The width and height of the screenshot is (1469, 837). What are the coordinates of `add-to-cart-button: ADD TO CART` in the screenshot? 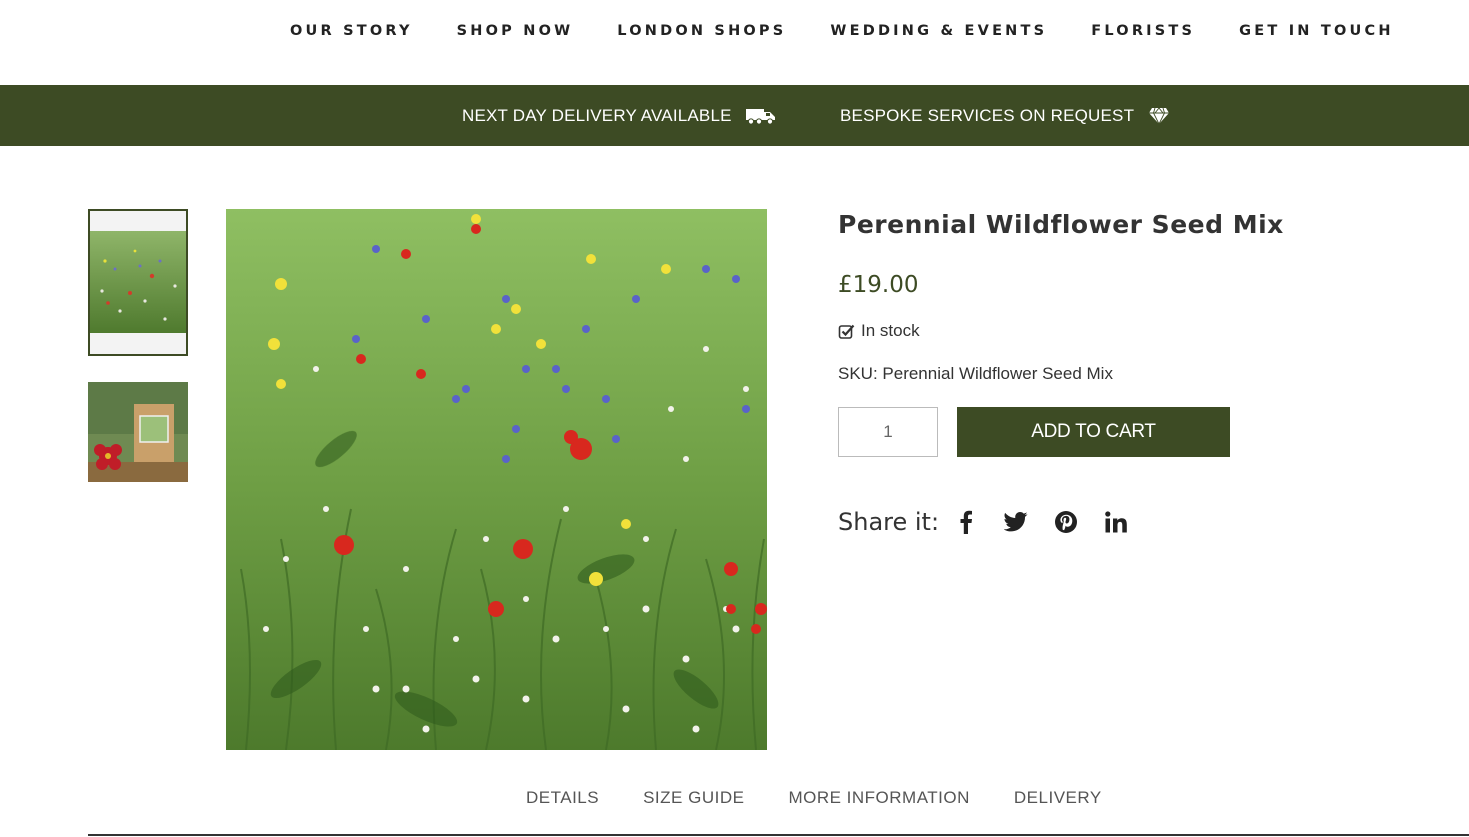 It's located at (1093, 432).